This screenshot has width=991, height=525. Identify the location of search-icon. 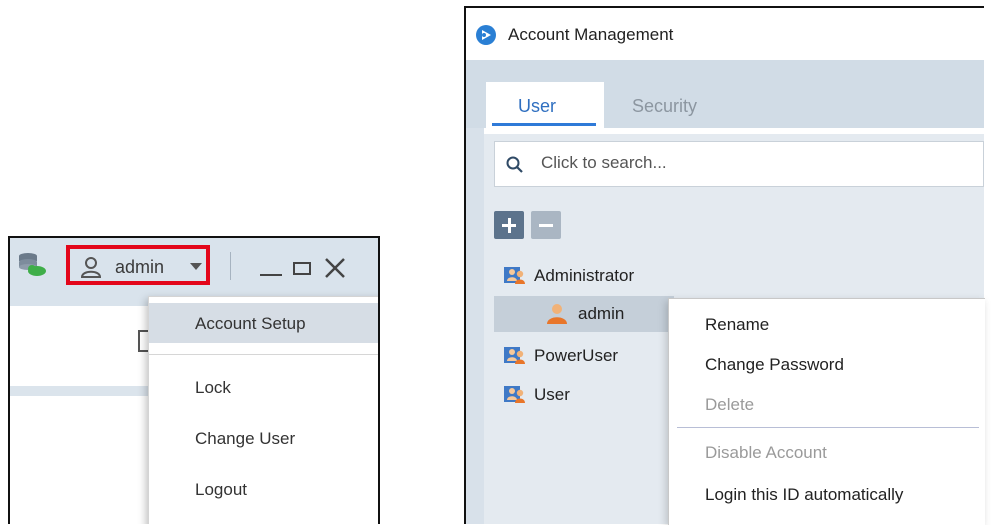
(514, 164).